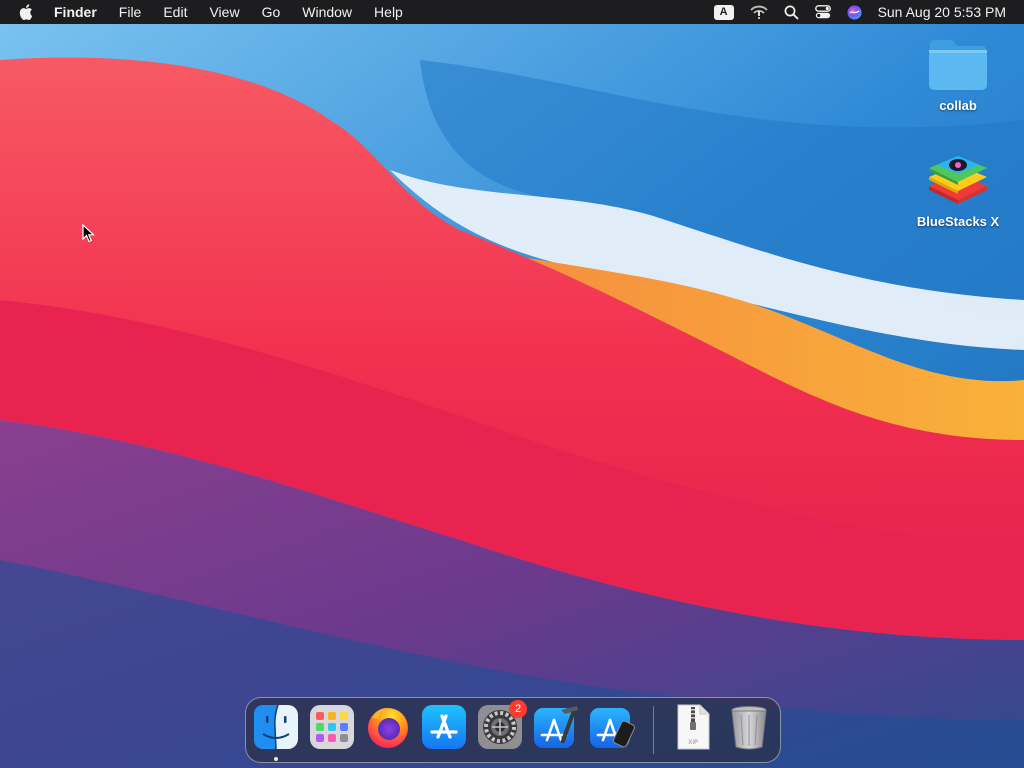 Image resolution: width=1024 pixels, height=768 pixels. What do you see at coordinates (388, 12) in the screenshot?
I see `menu-help: Help` at bounding box center [388, 12].